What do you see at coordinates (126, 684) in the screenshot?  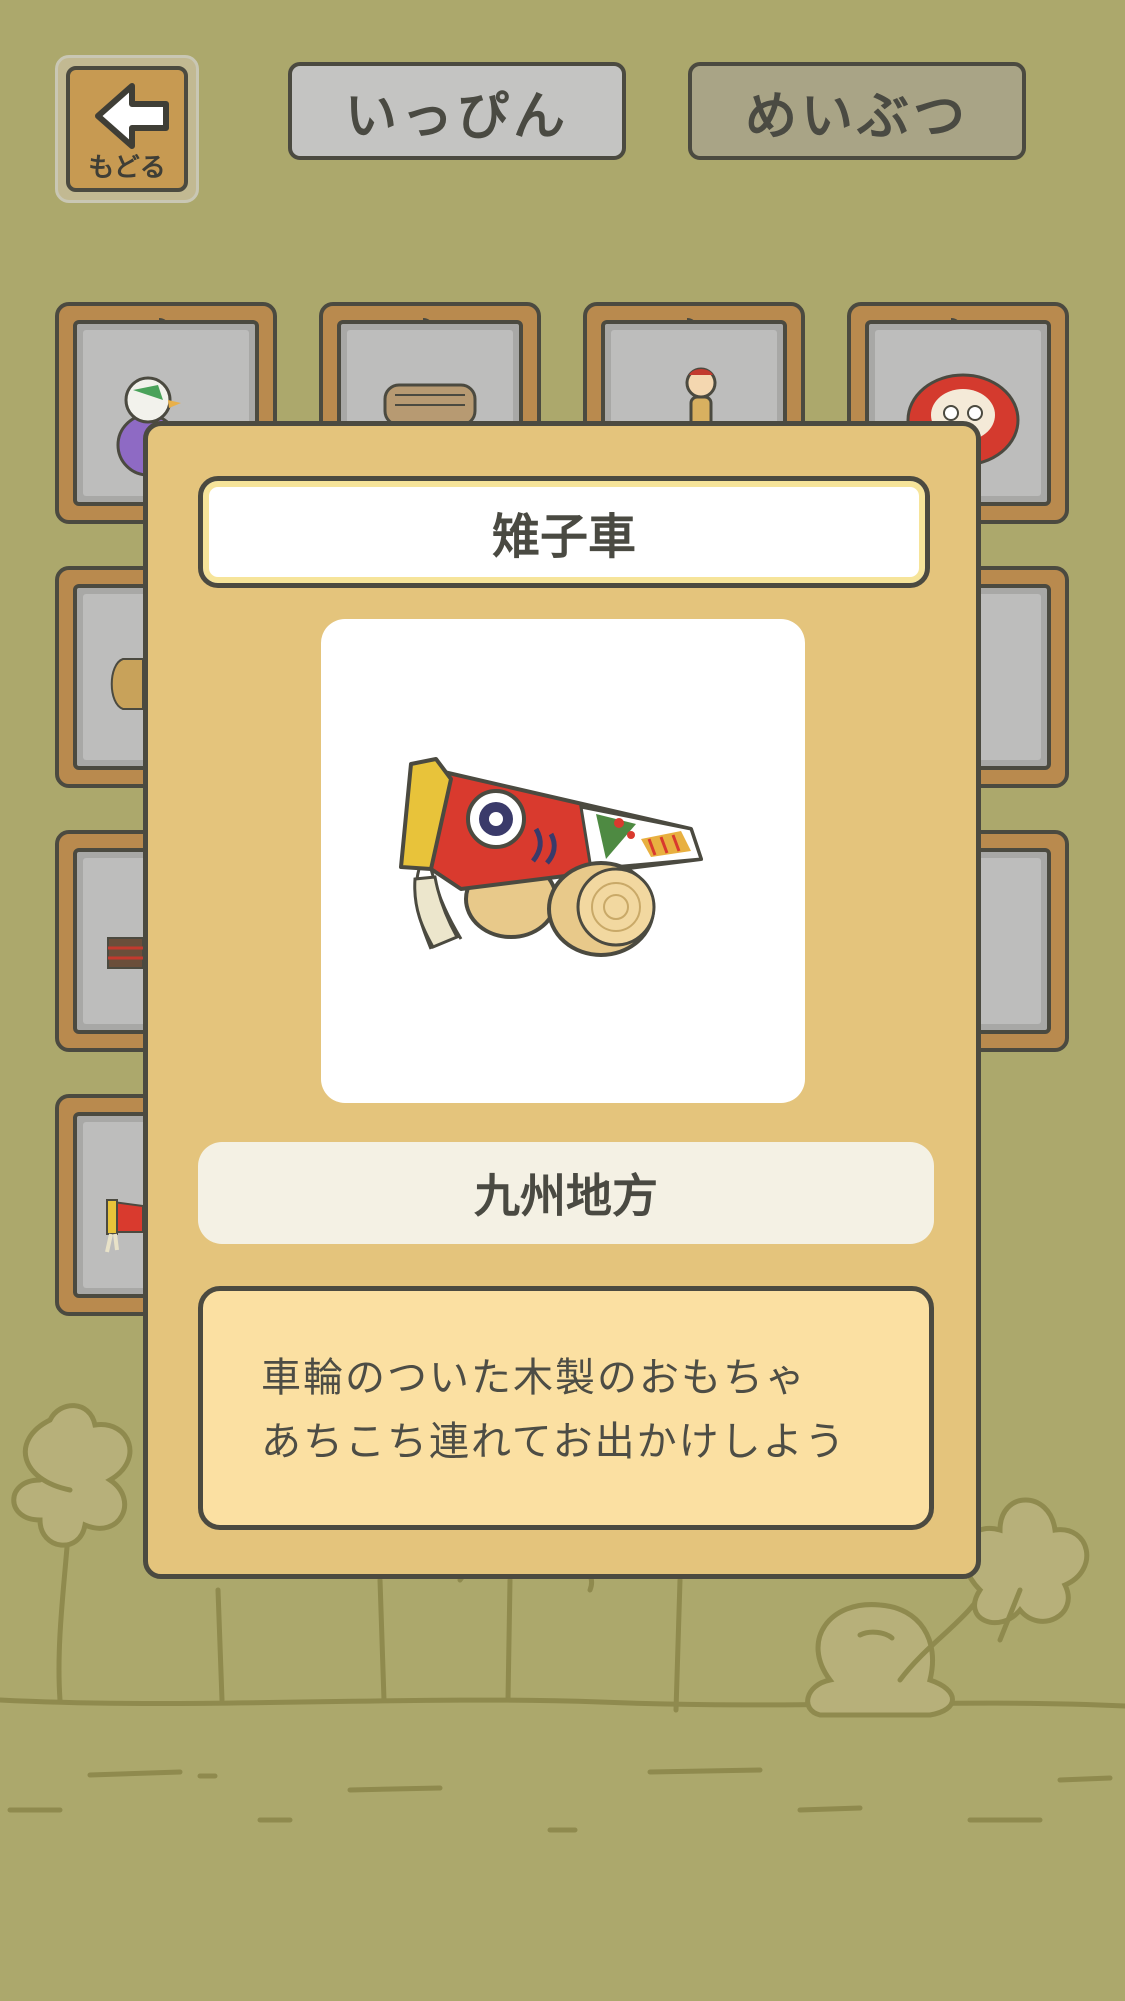 I see `comb-icon` at bounding box center [126, 684].